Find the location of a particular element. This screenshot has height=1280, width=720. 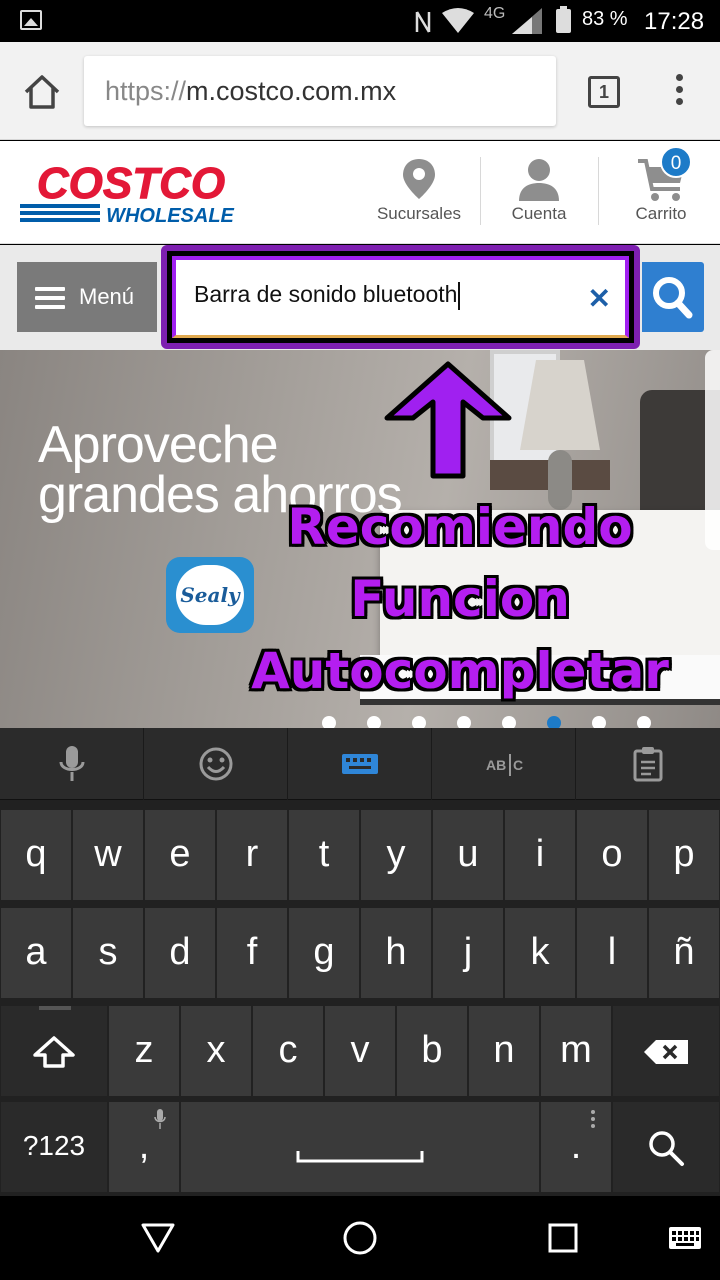

key-s: s is located at coordinates (108, 953).